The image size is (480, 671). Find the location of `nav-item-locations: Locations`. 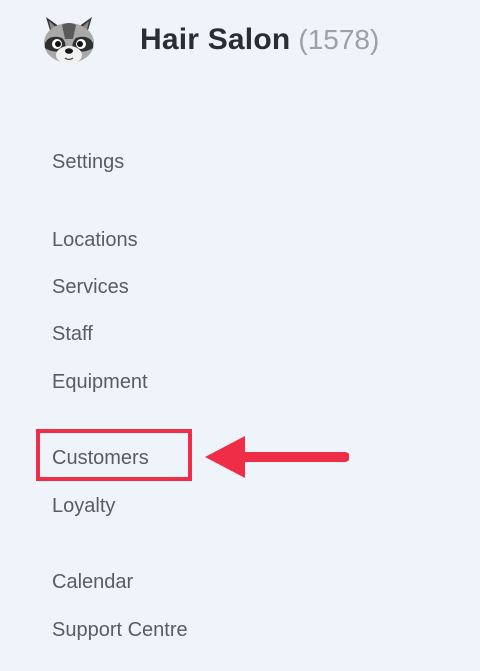

nav-item-locations: Locations is located at coordinates (95, 240).